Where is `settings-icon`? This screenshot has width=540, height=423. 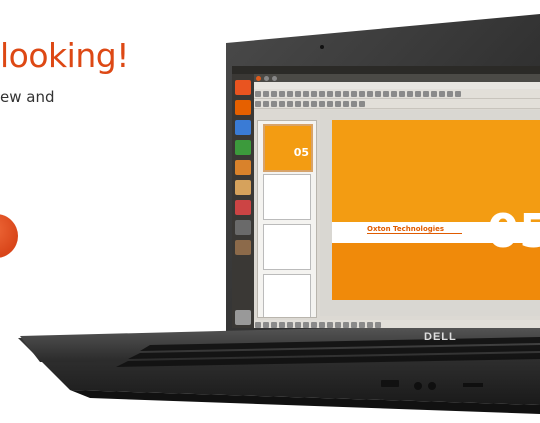 settings-icon is located at coordinates (243, 227).